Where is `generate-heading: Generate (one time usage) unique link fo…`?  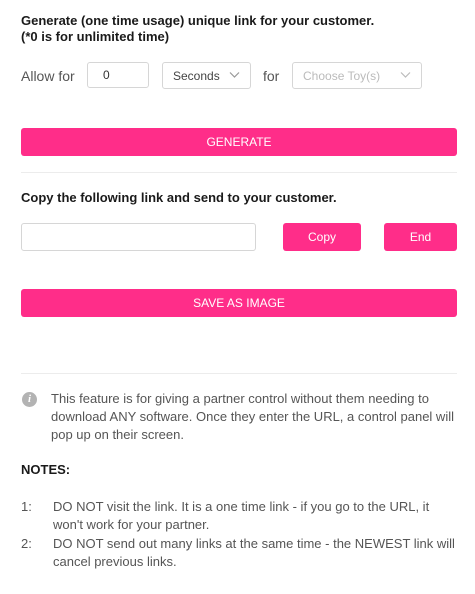
generate-heading: Generate (one time usage) unique link fo… is located at coordinates (236, 29).